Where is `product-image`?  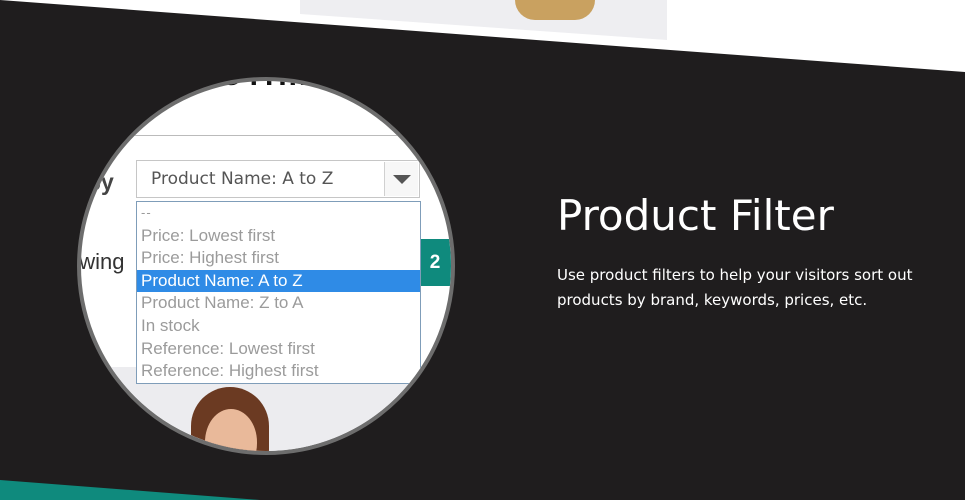 product-image is located at coordinates (233, 416).